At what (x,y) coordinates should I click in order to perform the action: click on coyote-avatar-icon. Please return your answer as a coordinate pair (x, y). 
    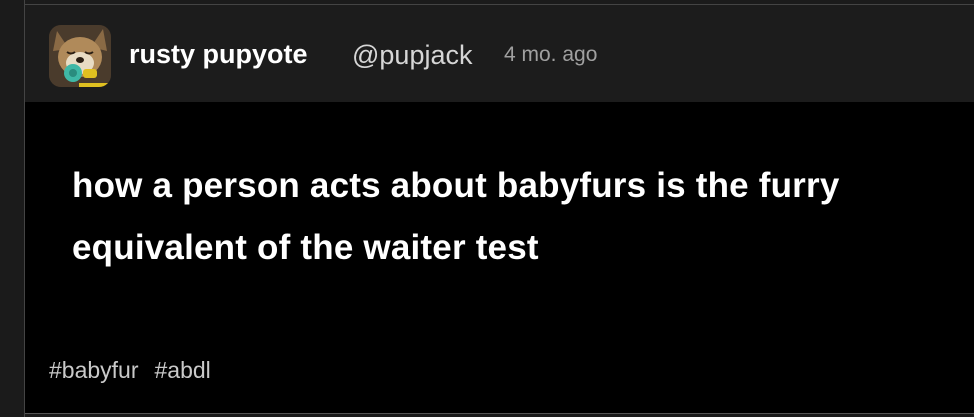
    Looking at the image, I should click on (80, 56).